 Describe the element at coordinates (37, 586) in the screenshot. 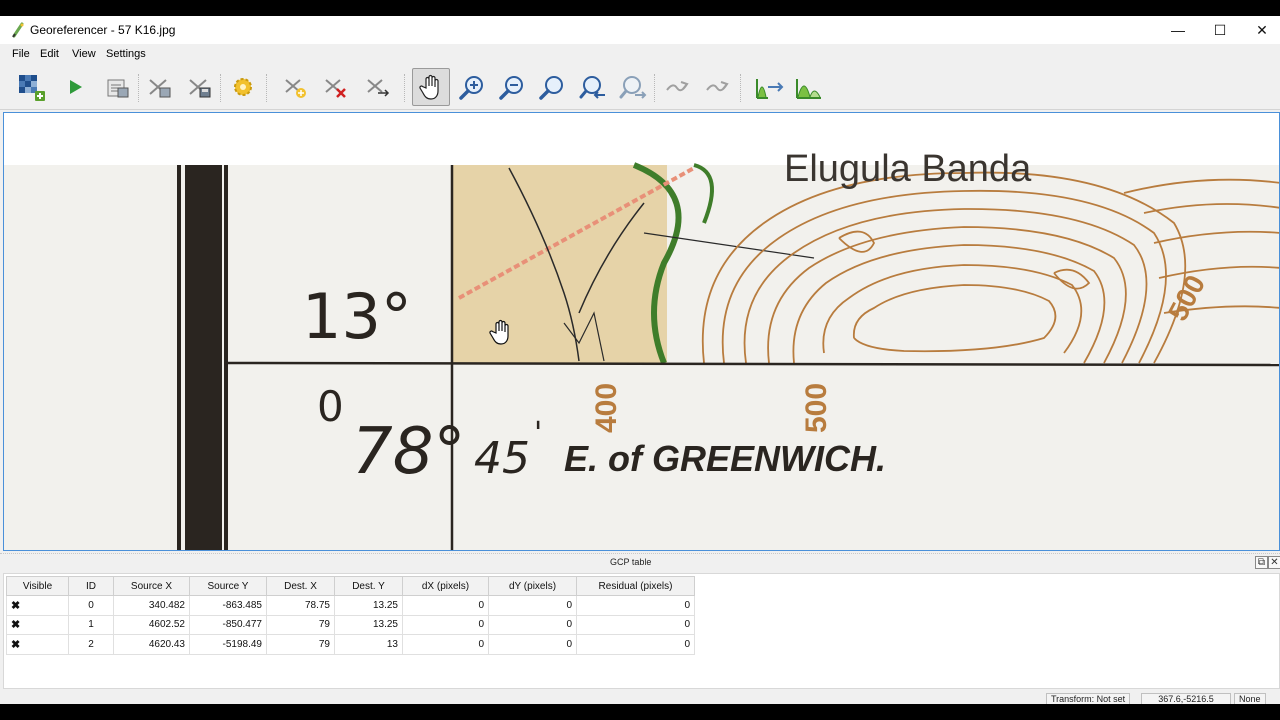

I see `column-header-visible: Visible` at that location.